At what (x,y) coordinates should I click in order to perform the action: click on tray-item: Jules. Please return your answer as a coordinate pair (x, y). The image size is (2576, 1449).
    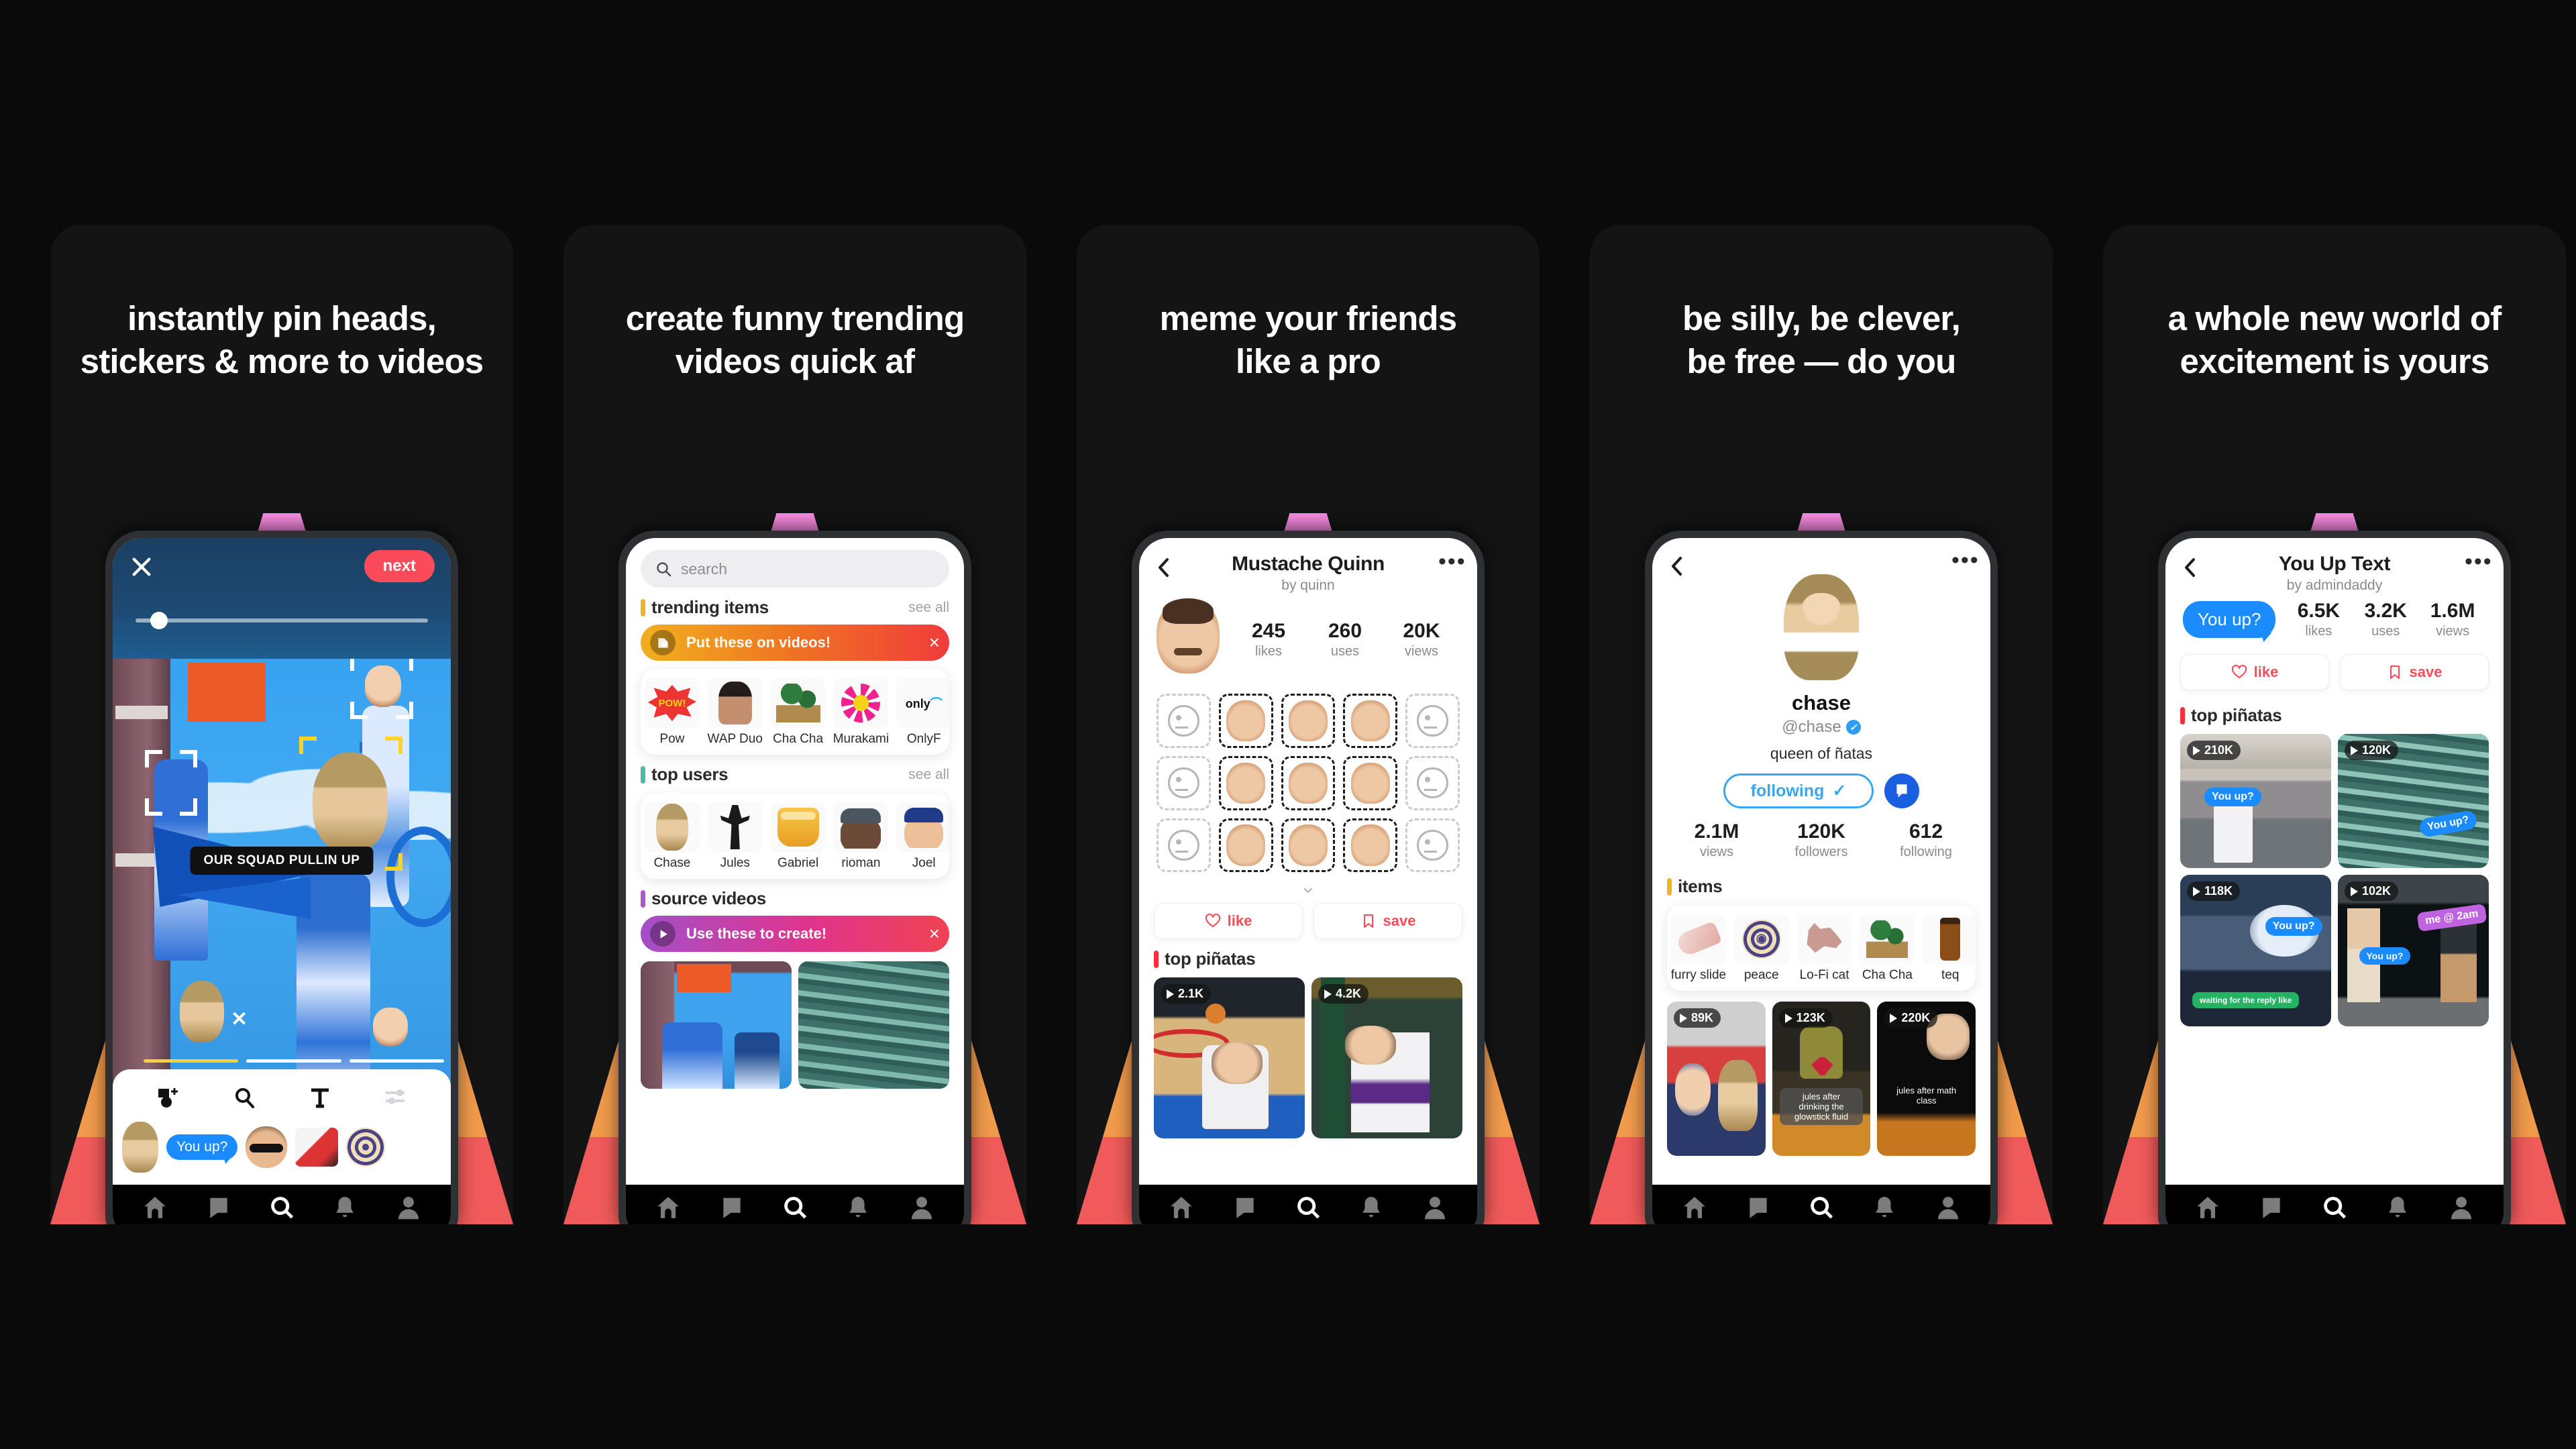
    Looking at the image, I should click on (735, 836).